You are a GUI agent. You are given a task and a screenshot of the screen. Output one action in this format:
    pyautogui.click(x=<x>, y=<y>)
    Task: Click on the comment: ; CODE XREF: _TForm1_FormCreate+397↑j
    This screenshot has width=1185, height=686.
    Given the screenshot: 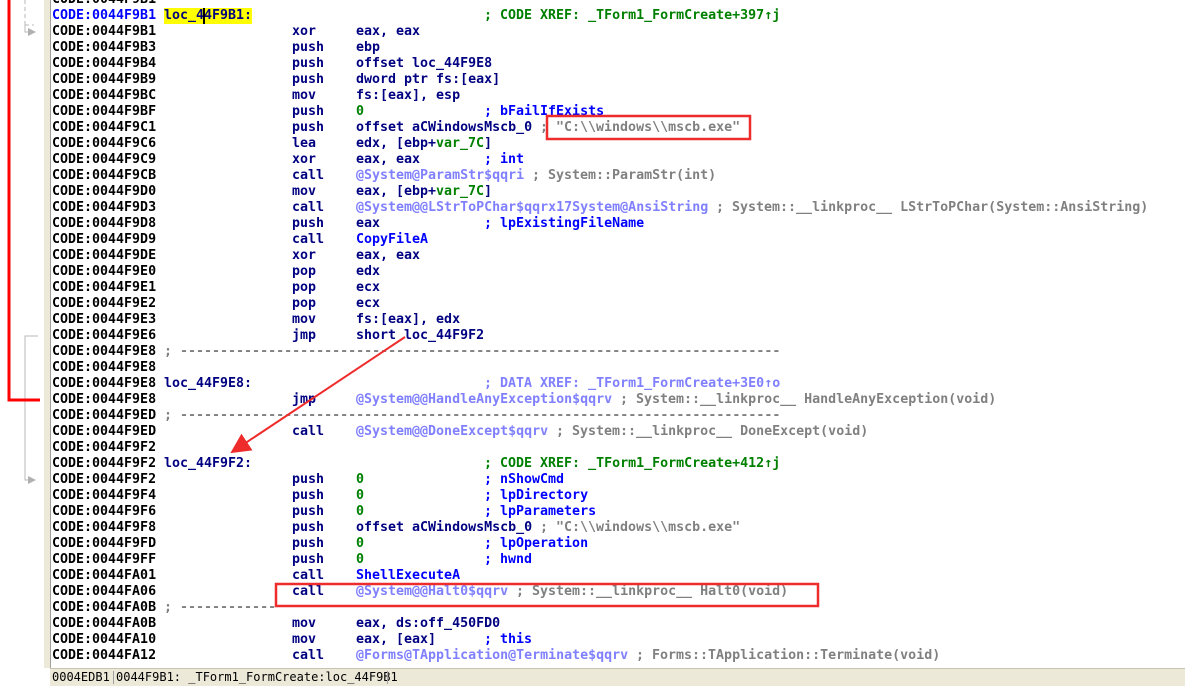 What is the action you would take?
    pyautogui.click(x=632, y=16)
    